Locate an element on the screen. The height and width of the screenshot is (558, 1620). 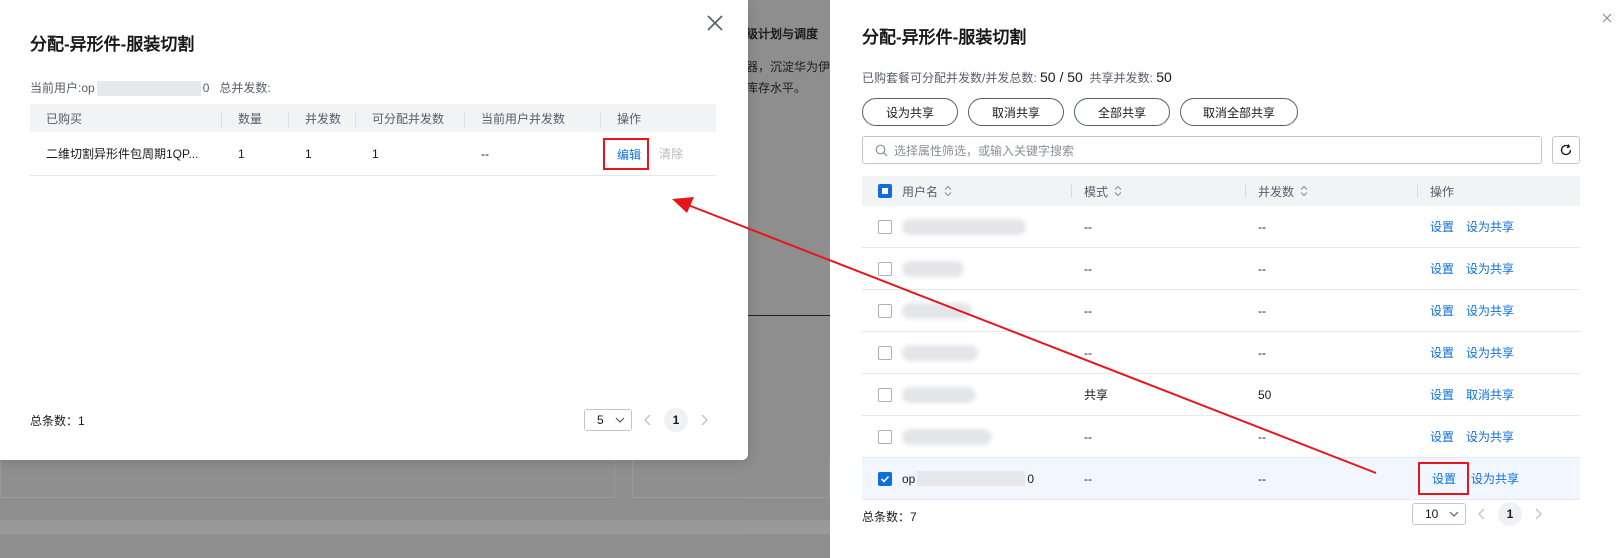
background-text: 器，沉淀华为伊 is located at coordinates (788, 67).